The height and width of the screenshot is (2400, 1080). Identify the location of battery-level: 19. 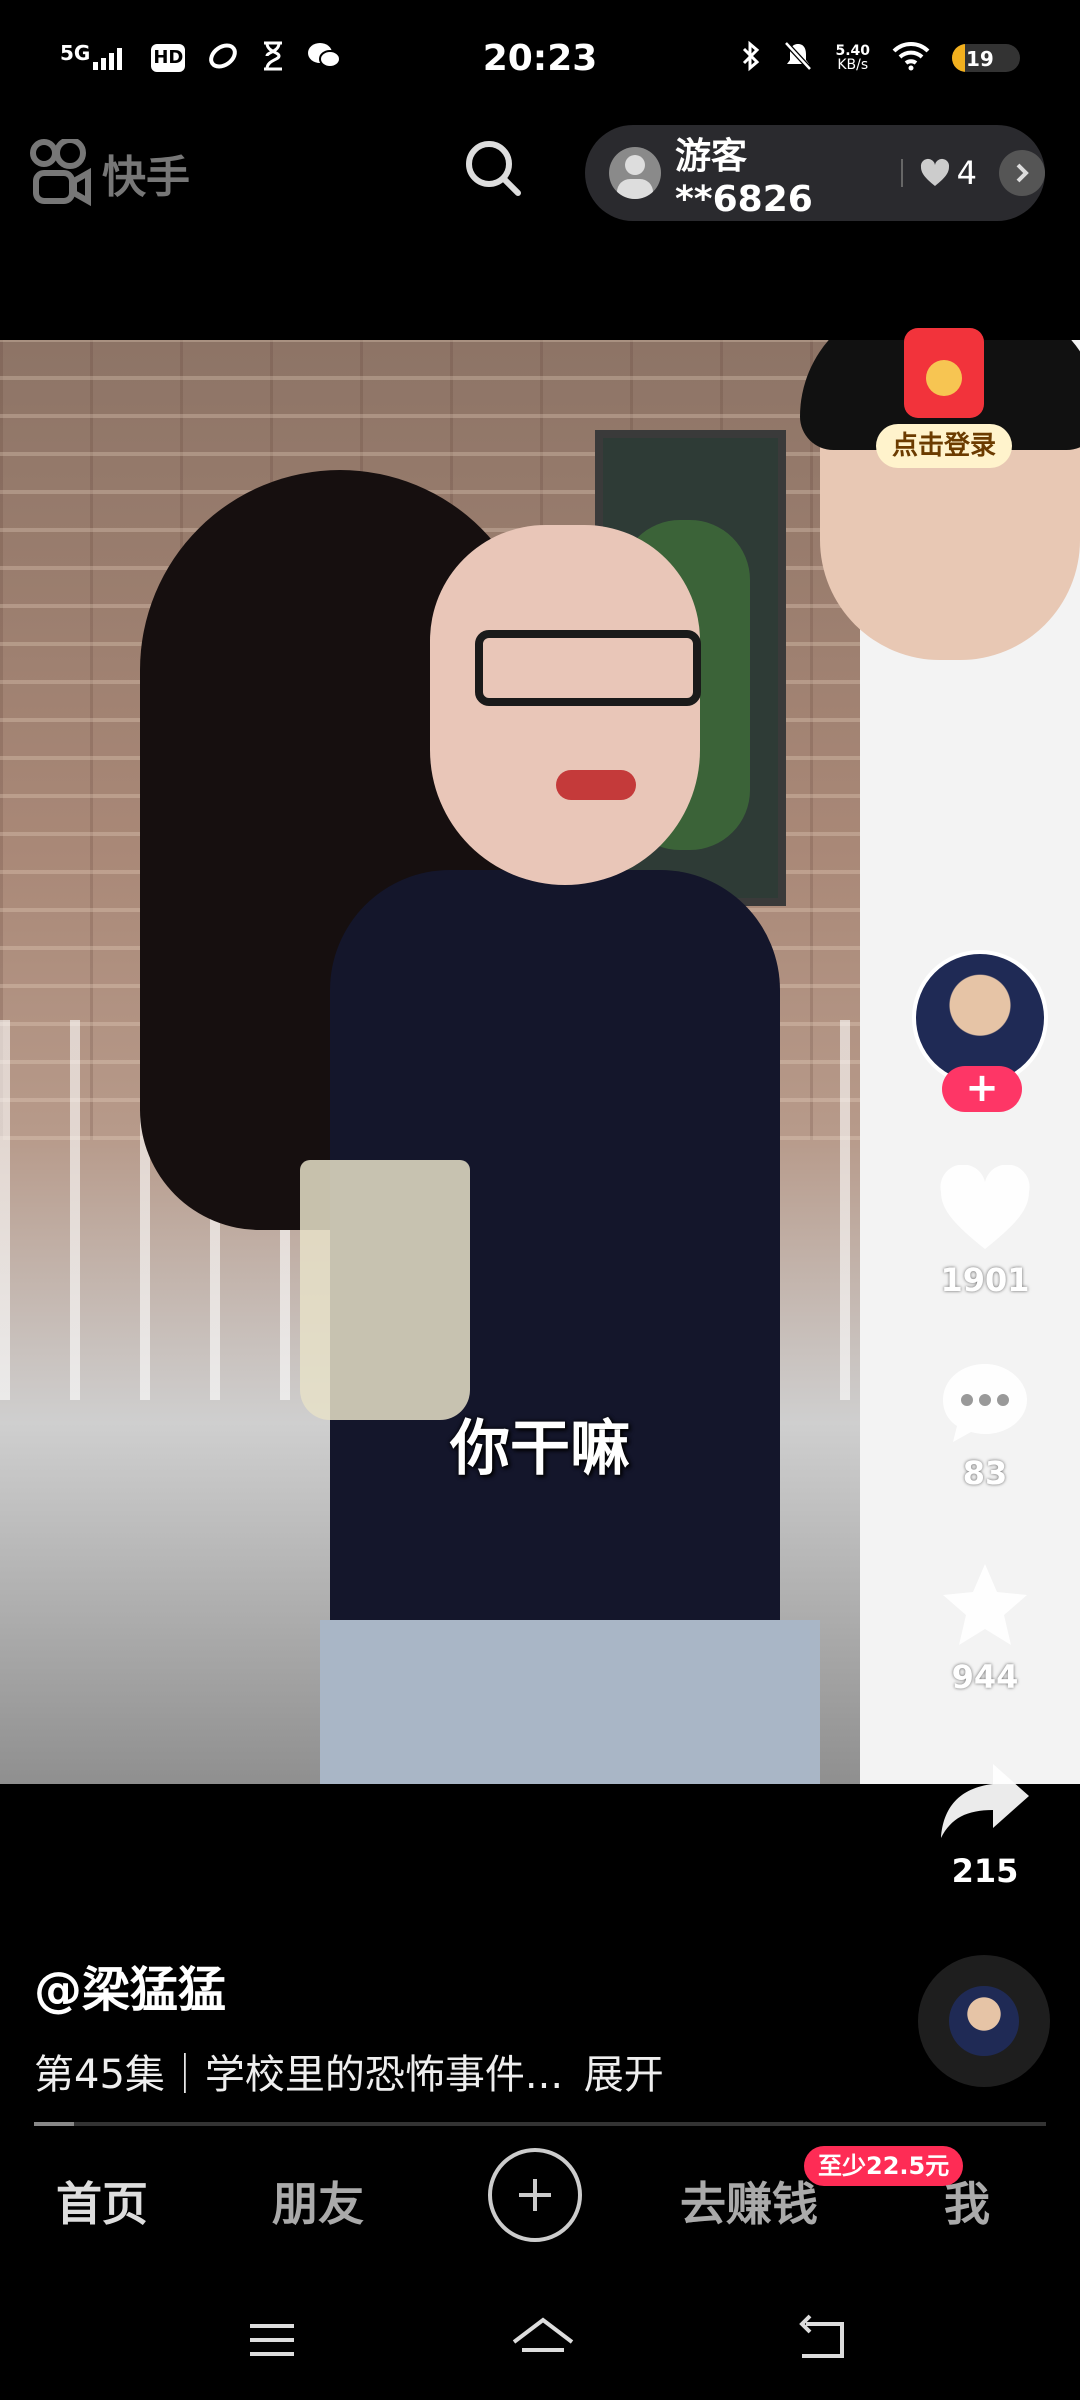
(980, 59).